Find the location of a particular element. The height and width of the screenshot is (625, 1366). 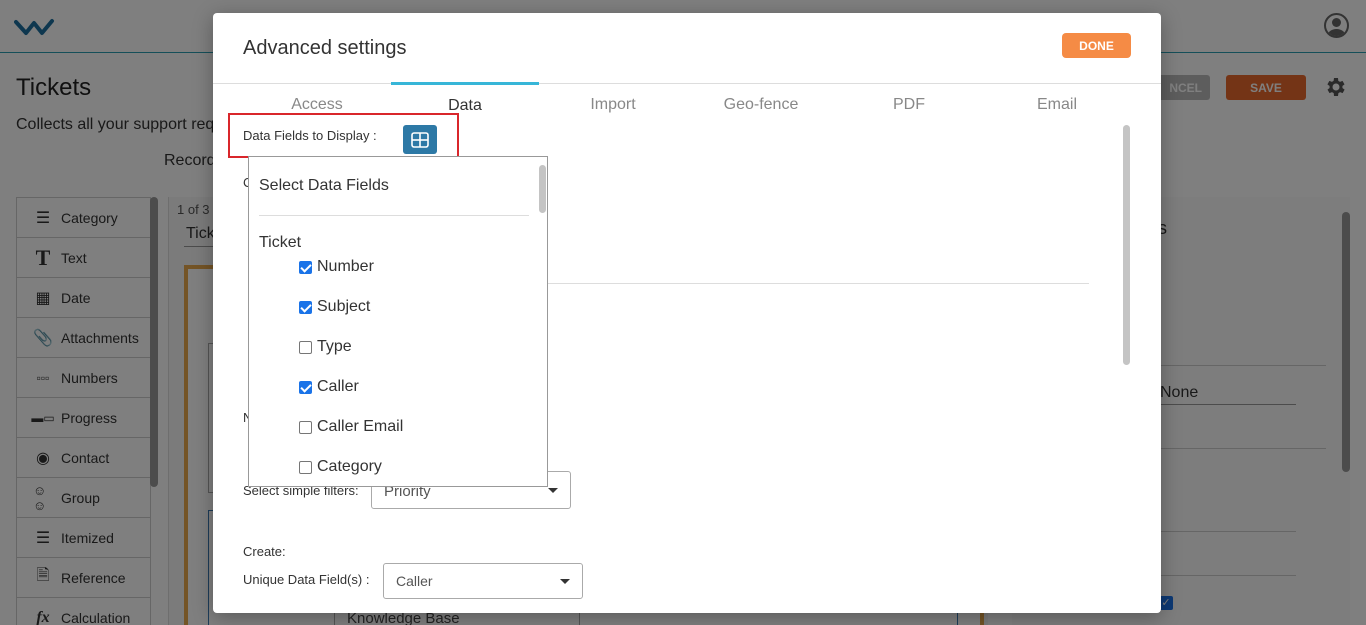

data-fields-button is located at coordinates (420, 139).